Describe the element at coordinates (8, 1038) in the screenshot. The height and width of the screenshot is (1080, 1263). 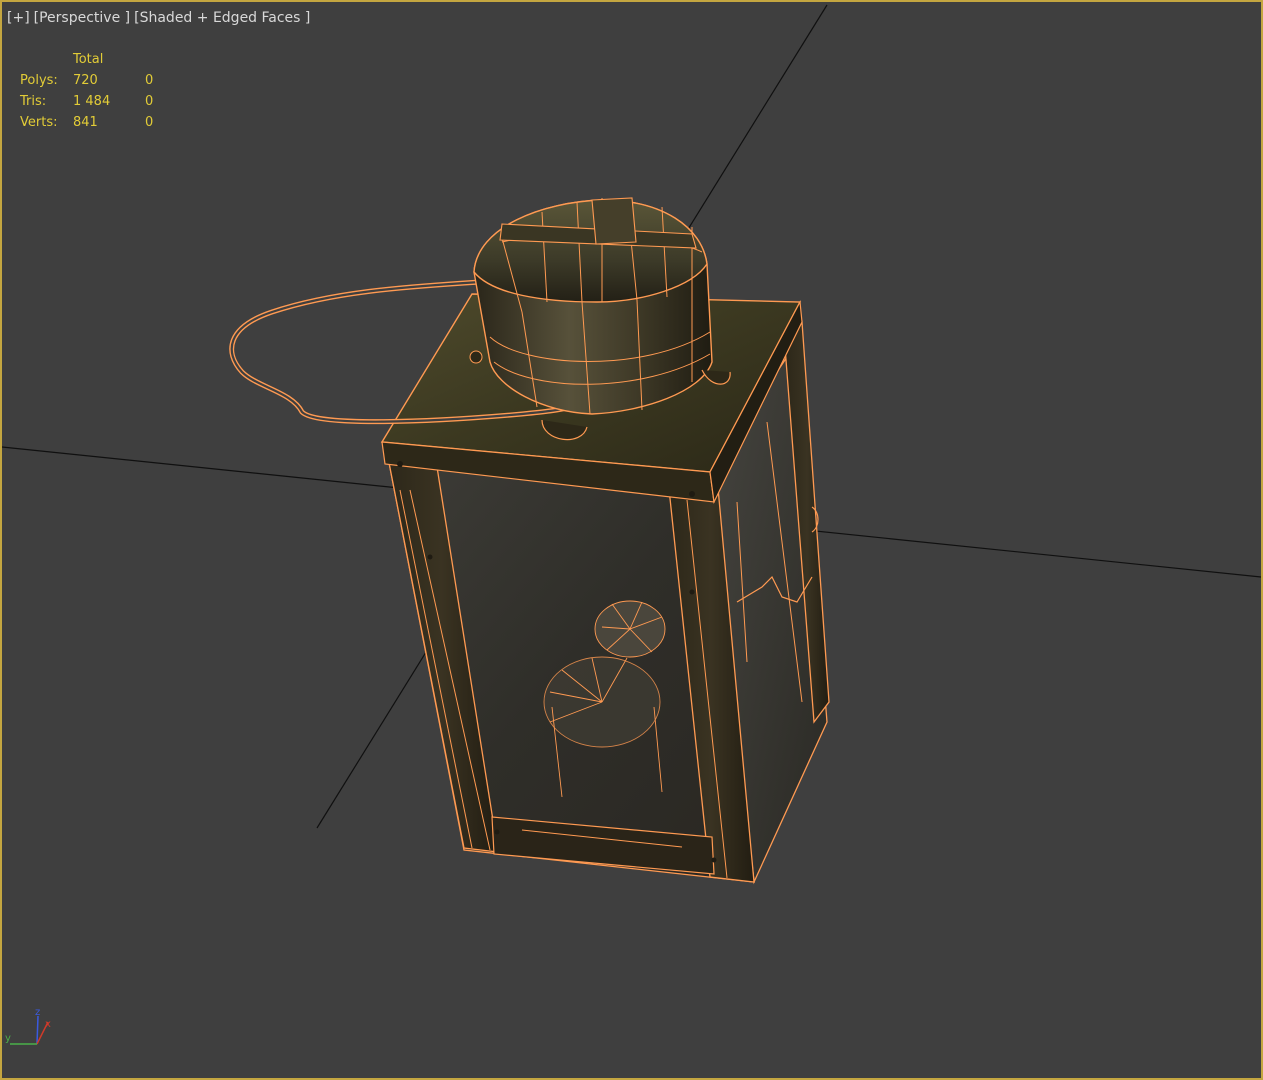
I see `y-axis-label: y` at that location.